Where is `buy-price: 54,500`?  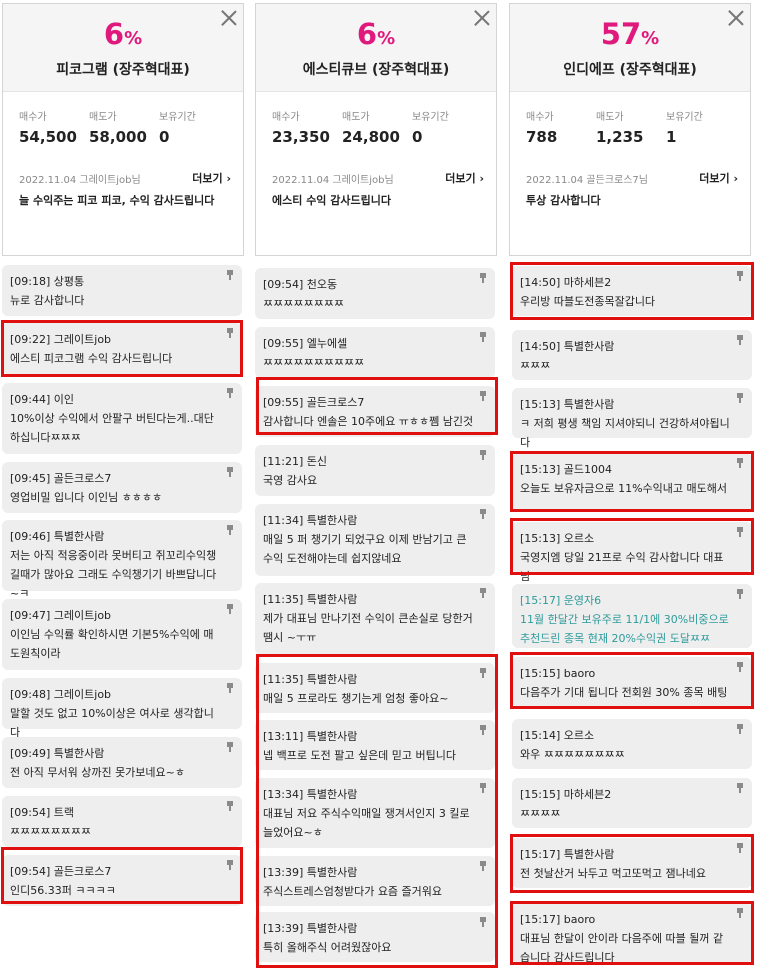 buy-price: 54,500 is located at coordinates (48, 137).